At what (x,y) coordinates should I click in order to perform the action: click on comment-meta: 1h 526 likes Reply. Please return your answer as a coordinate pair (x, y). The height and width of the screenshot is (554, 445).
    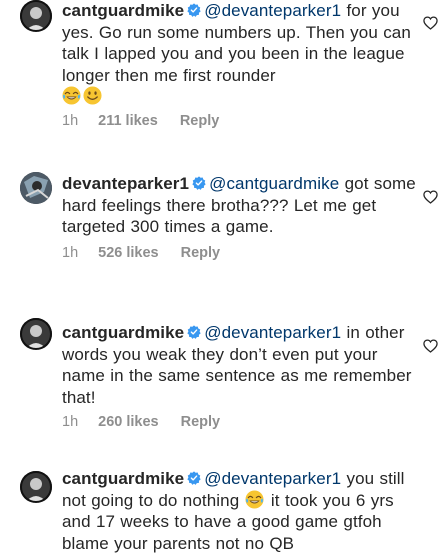
    Looking at the image, I should click on (152, 253).